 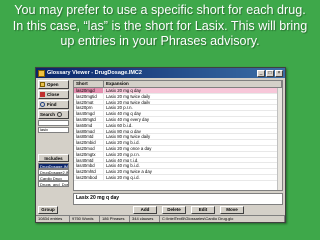 What do you see at coordinates (203, 210) in the screenshot?
I see `edit-button: Edit` at bounding box center [203, 210].